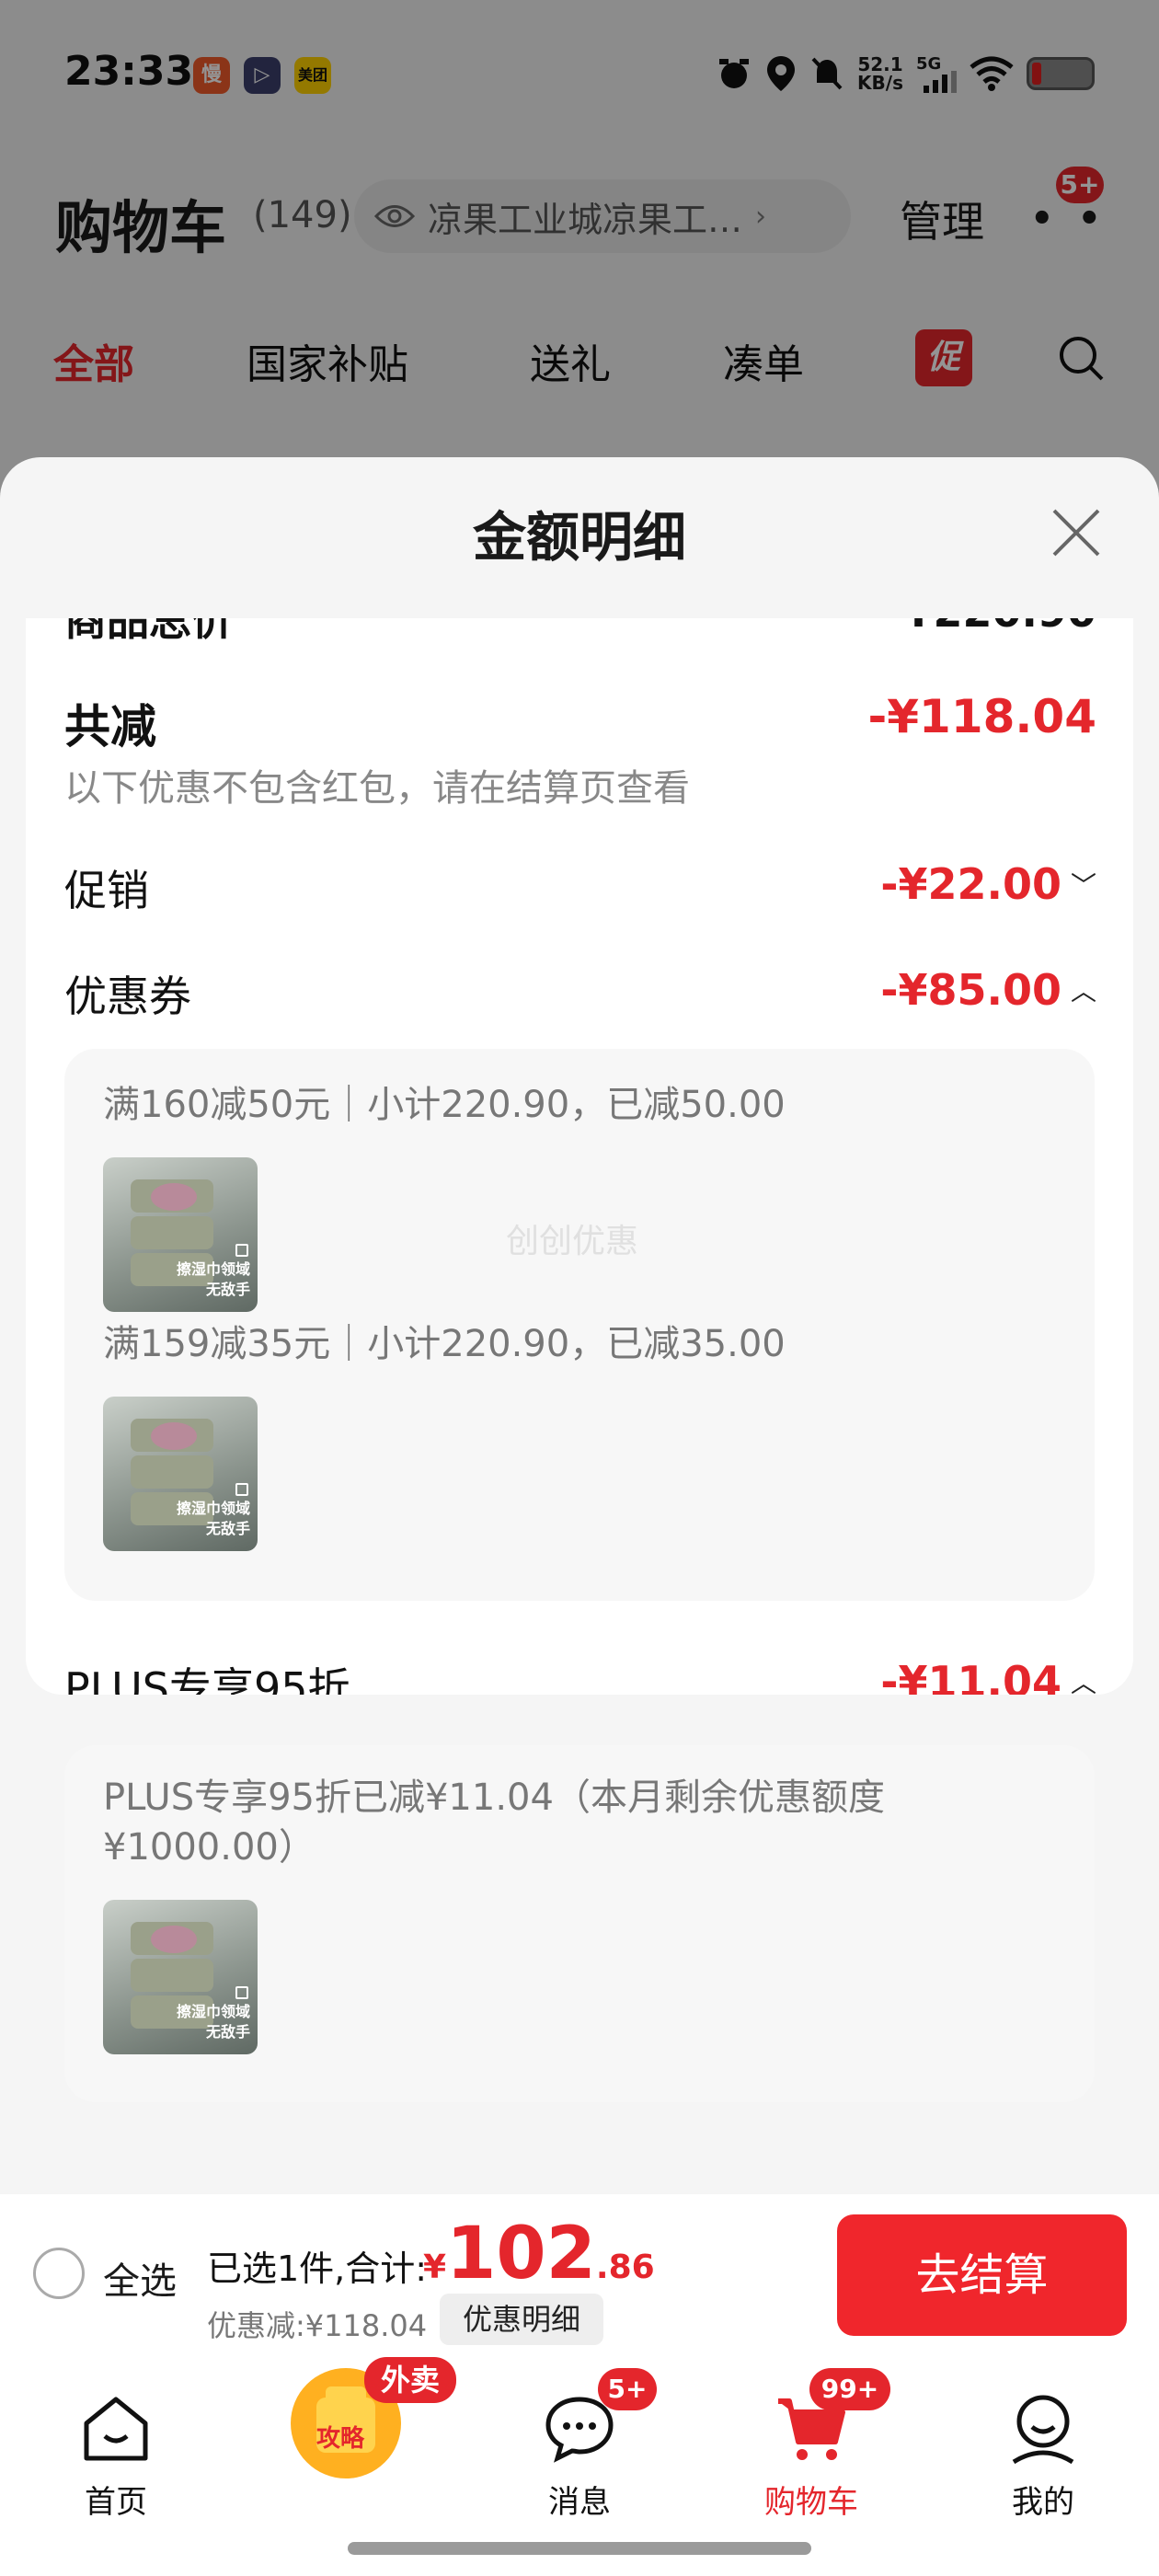  Describe the element at coordinates (579, 2548) in the screenshot. I see `home-indicator` at that location.